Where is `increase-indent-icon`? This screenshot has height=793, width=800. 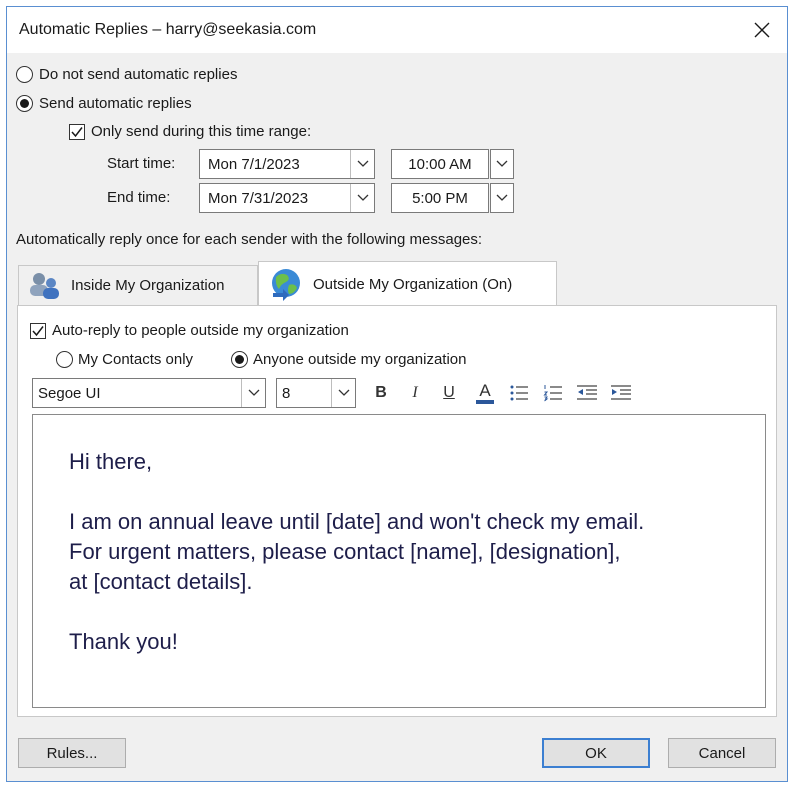 increase-indent-icon is located at coordinates (621, 392).